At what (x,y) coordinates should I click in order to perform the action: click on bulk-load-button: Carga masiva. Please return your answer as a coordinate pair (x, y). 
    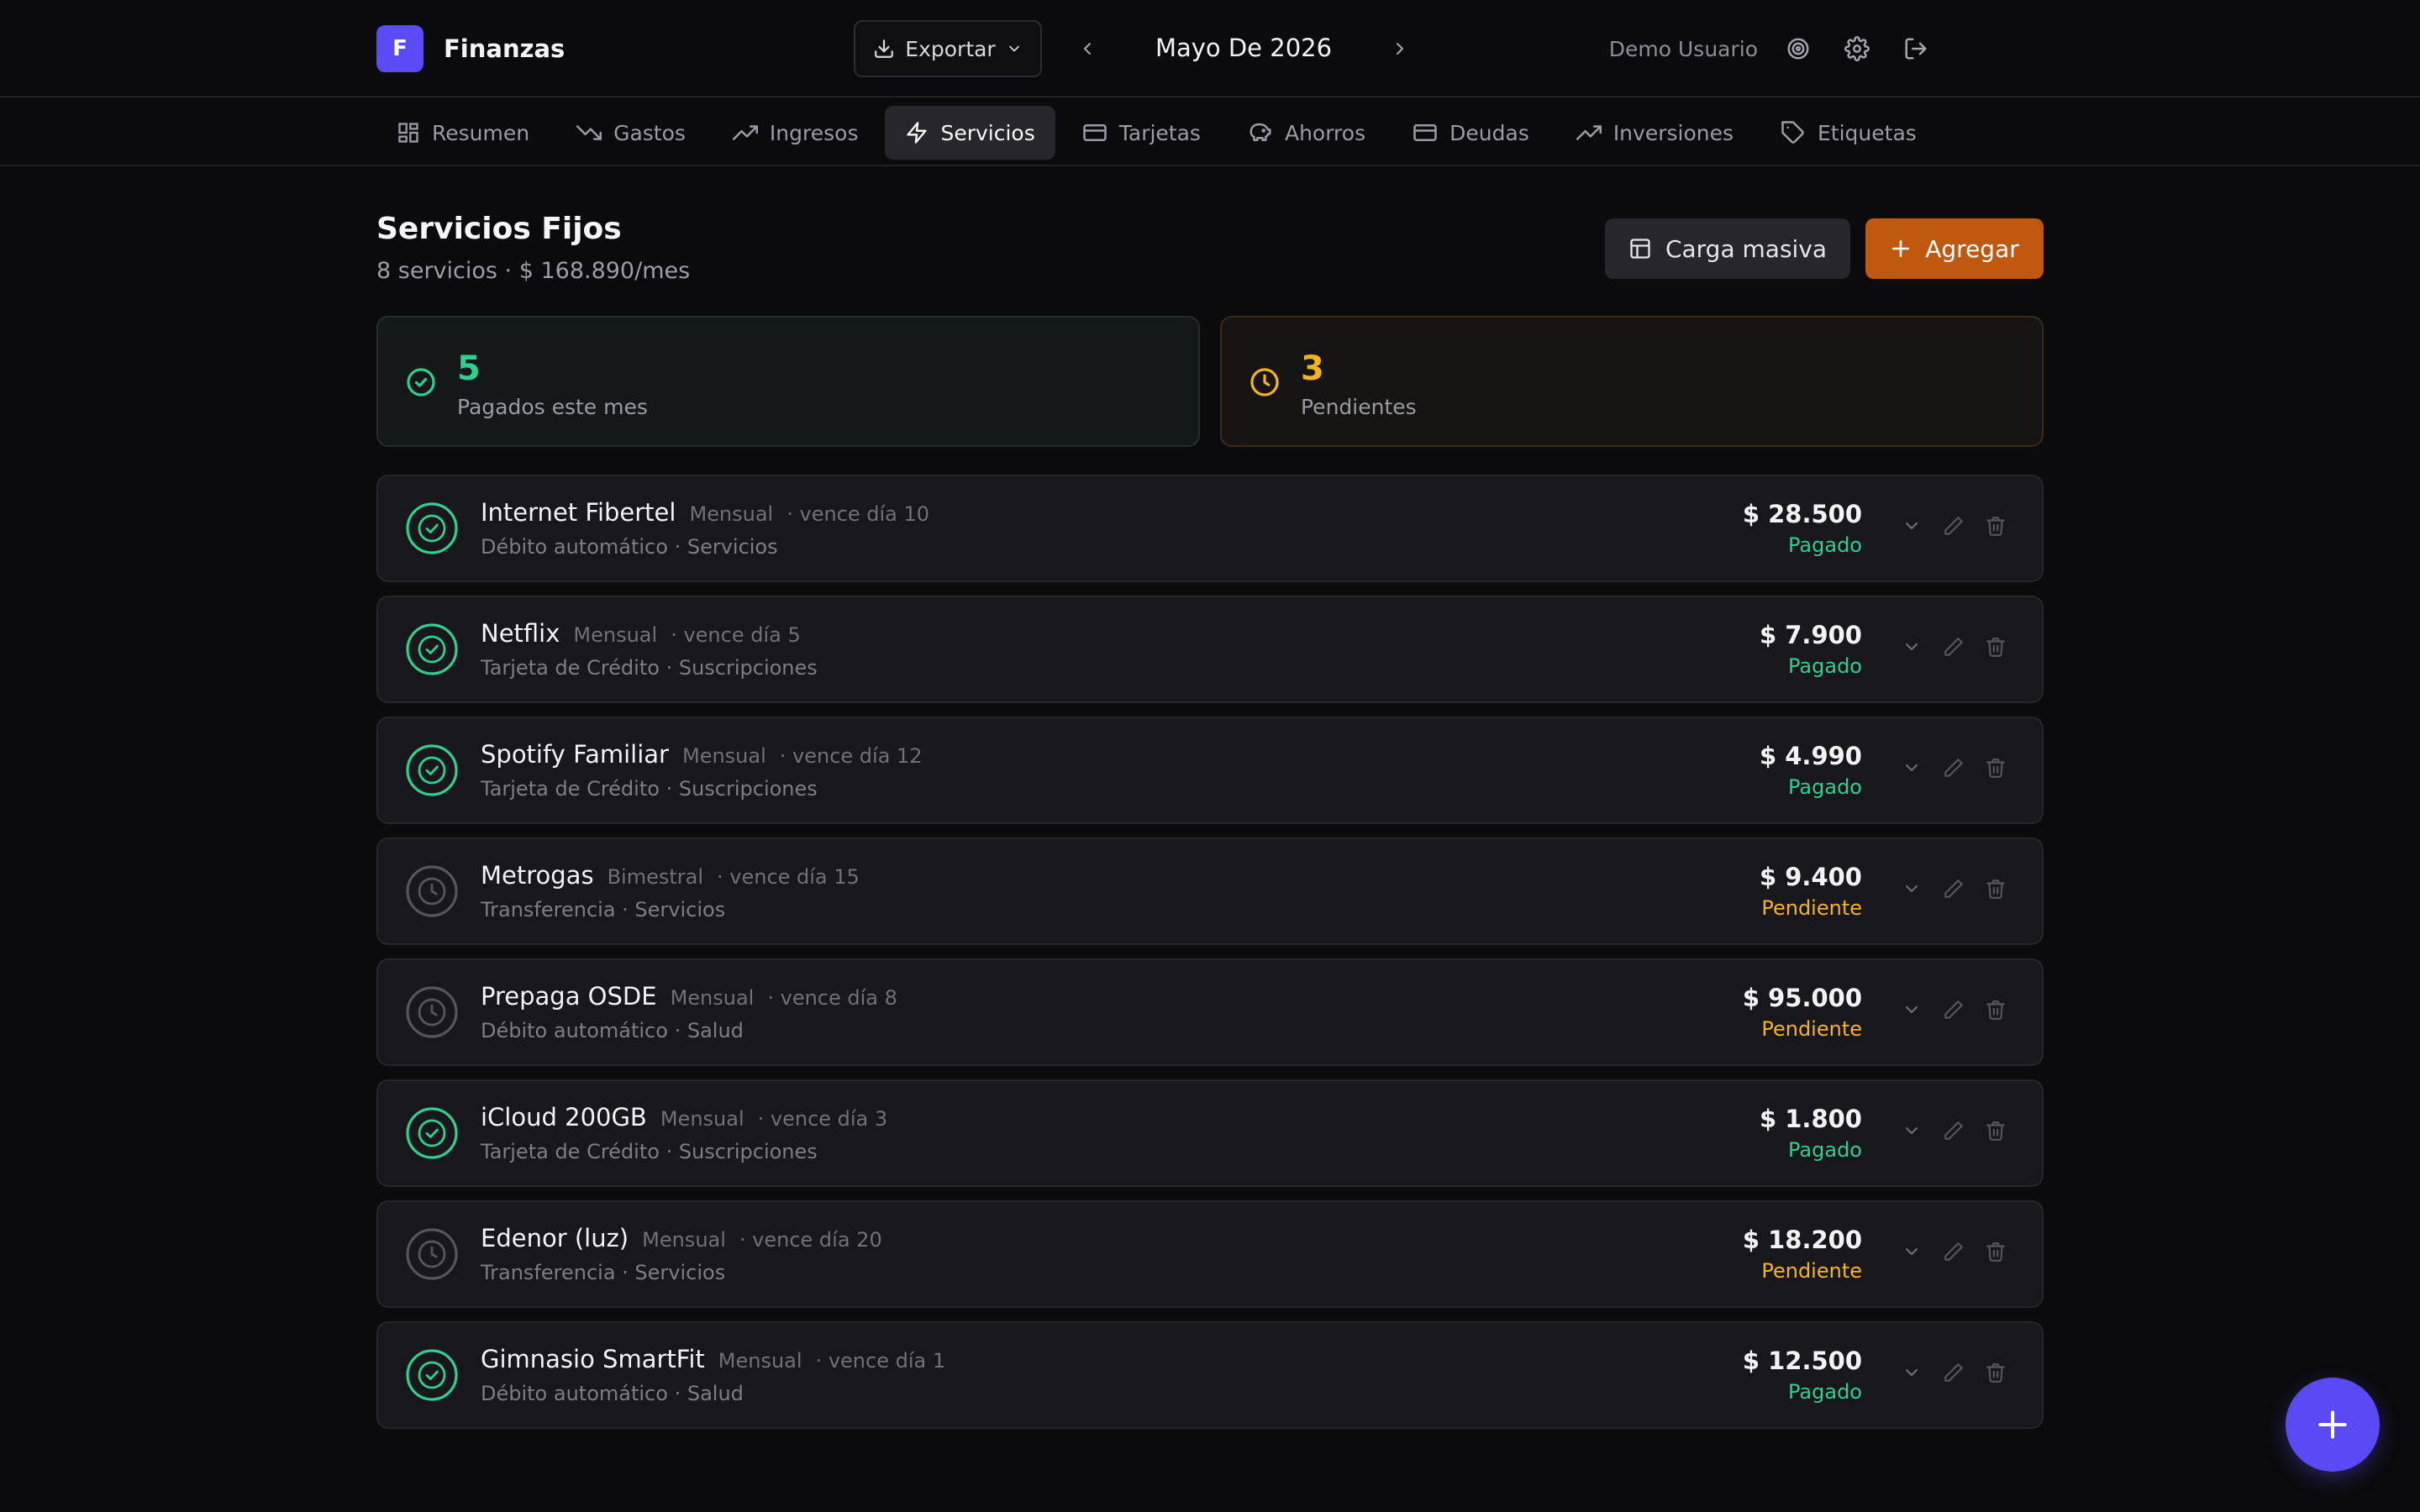
    Looking at the image, I should click on (1728, 248).